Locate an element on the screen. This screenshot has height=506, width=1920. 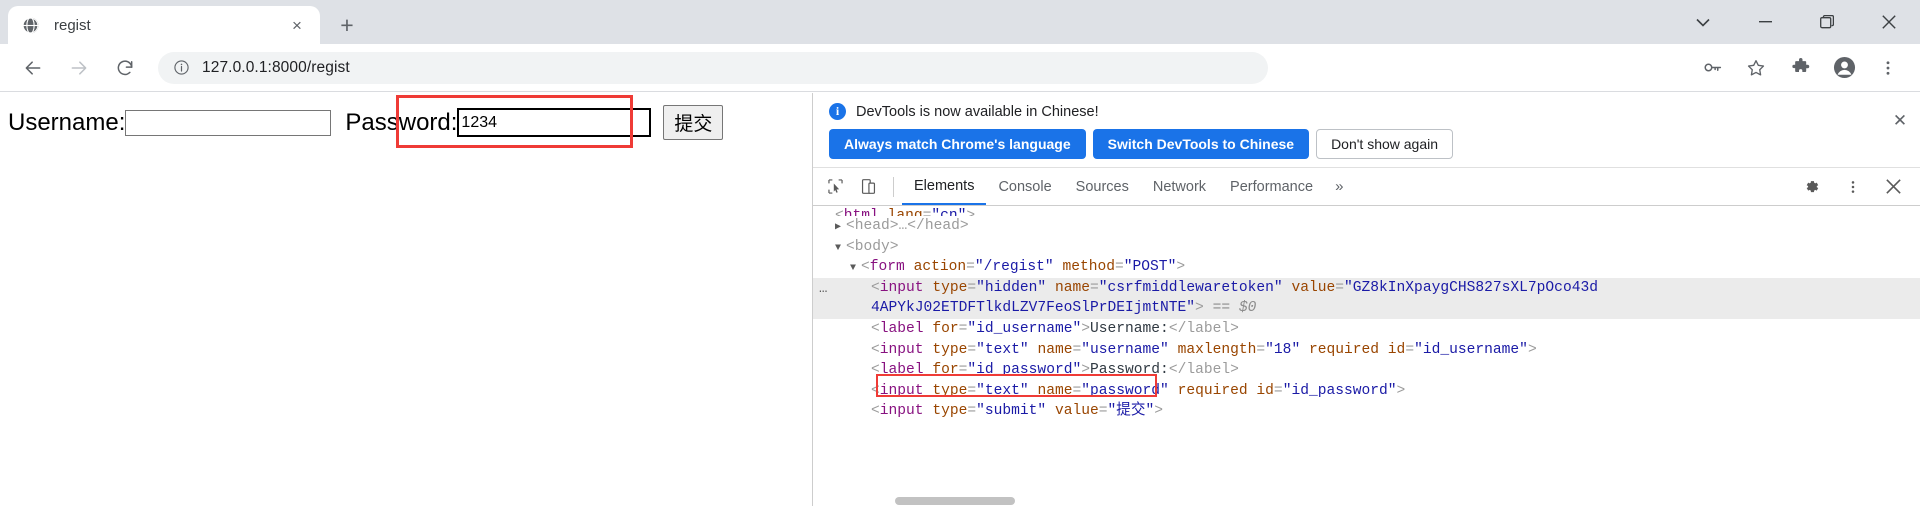
dom-val: "password" is located at coordinates (1125, 390).